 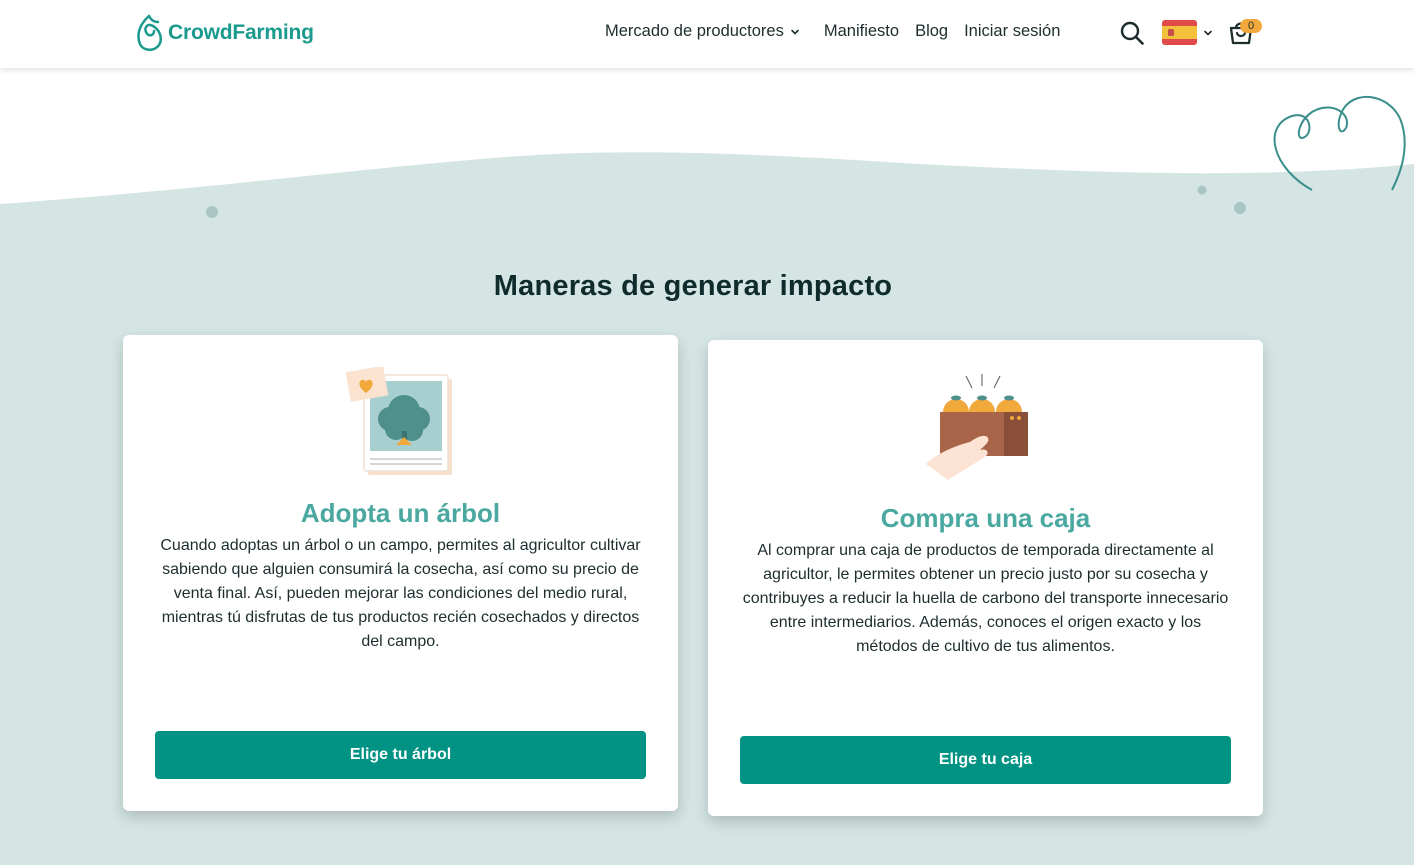 I want to click on nav-item-manifiesto: Manifiesto, so click(x=861, y=31).